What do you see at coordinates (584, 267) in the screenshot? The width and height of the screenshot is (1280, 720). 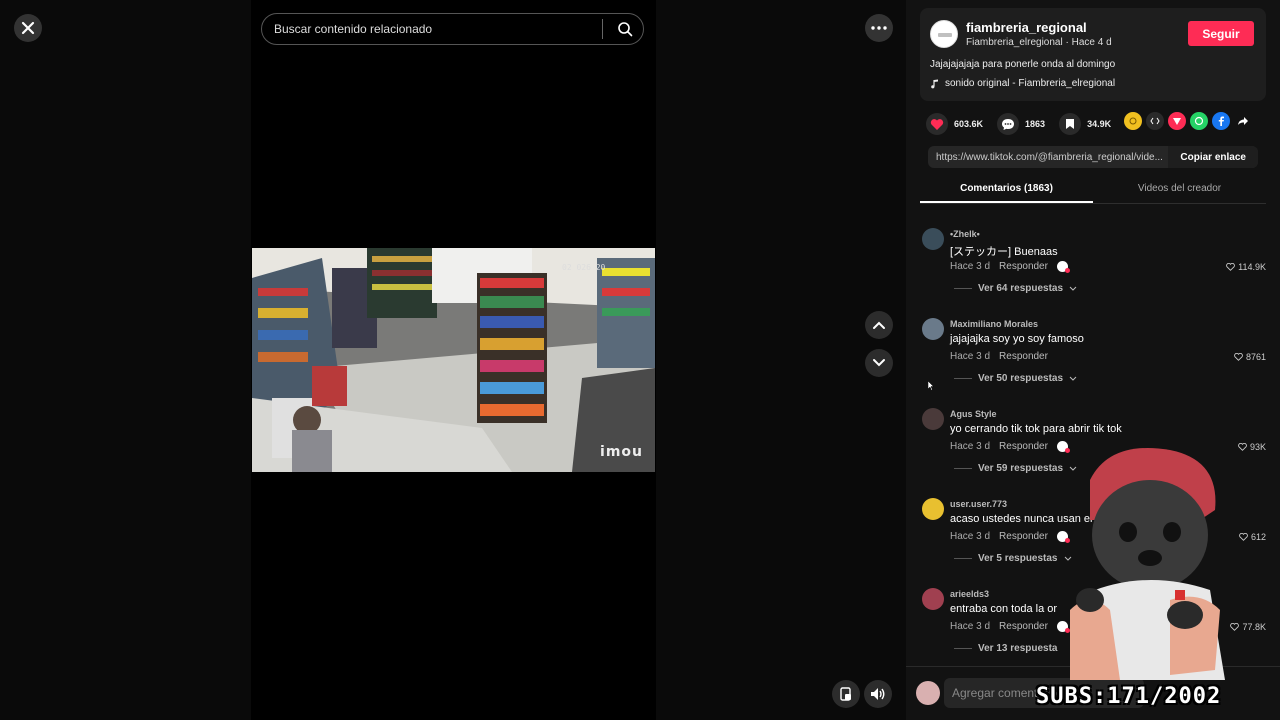 I see `video-timestamp: 02 026 20` at bounding box center [584, 267].